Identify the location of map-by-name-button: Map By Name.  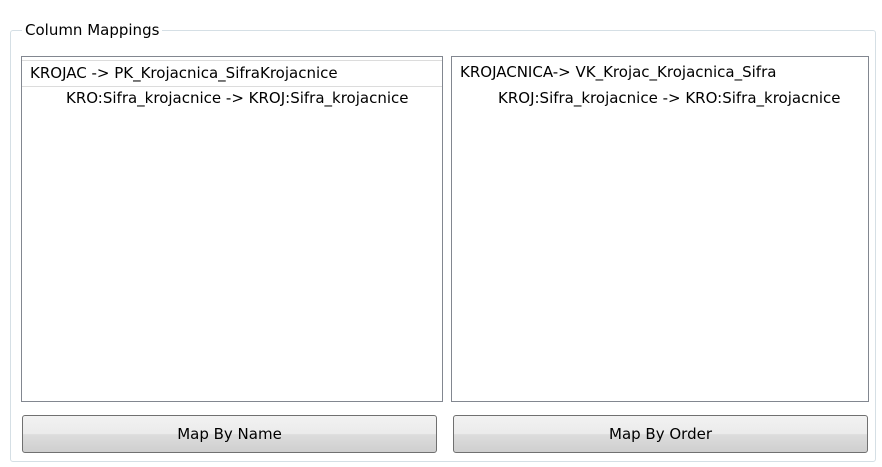
(229, 434).